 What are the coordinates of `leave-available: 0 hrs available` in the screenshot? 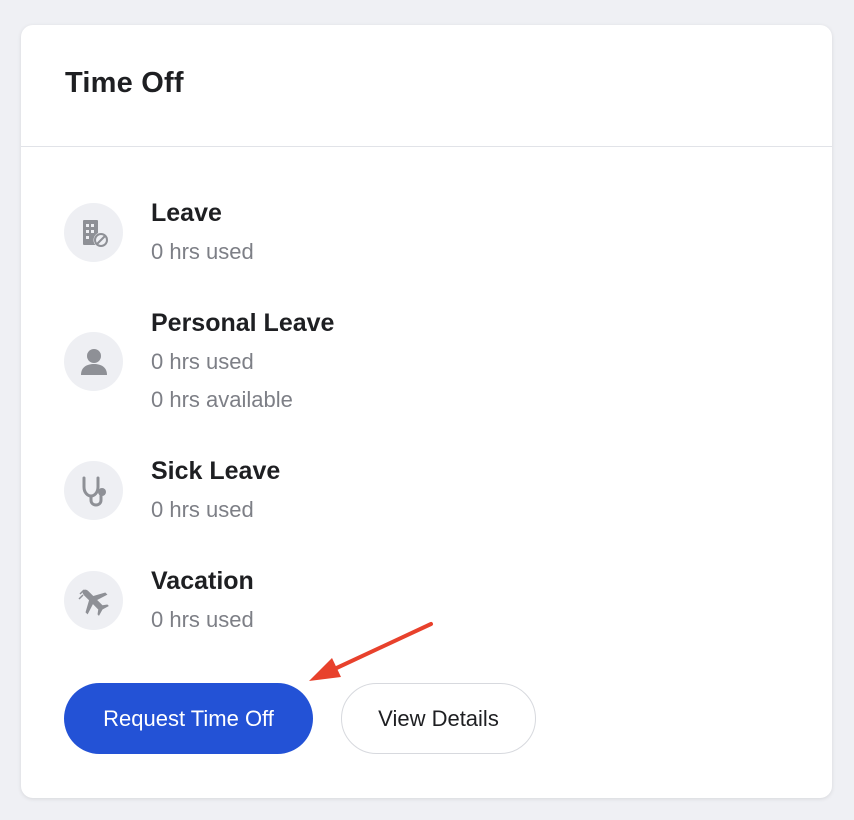 It's located at (222, 399).